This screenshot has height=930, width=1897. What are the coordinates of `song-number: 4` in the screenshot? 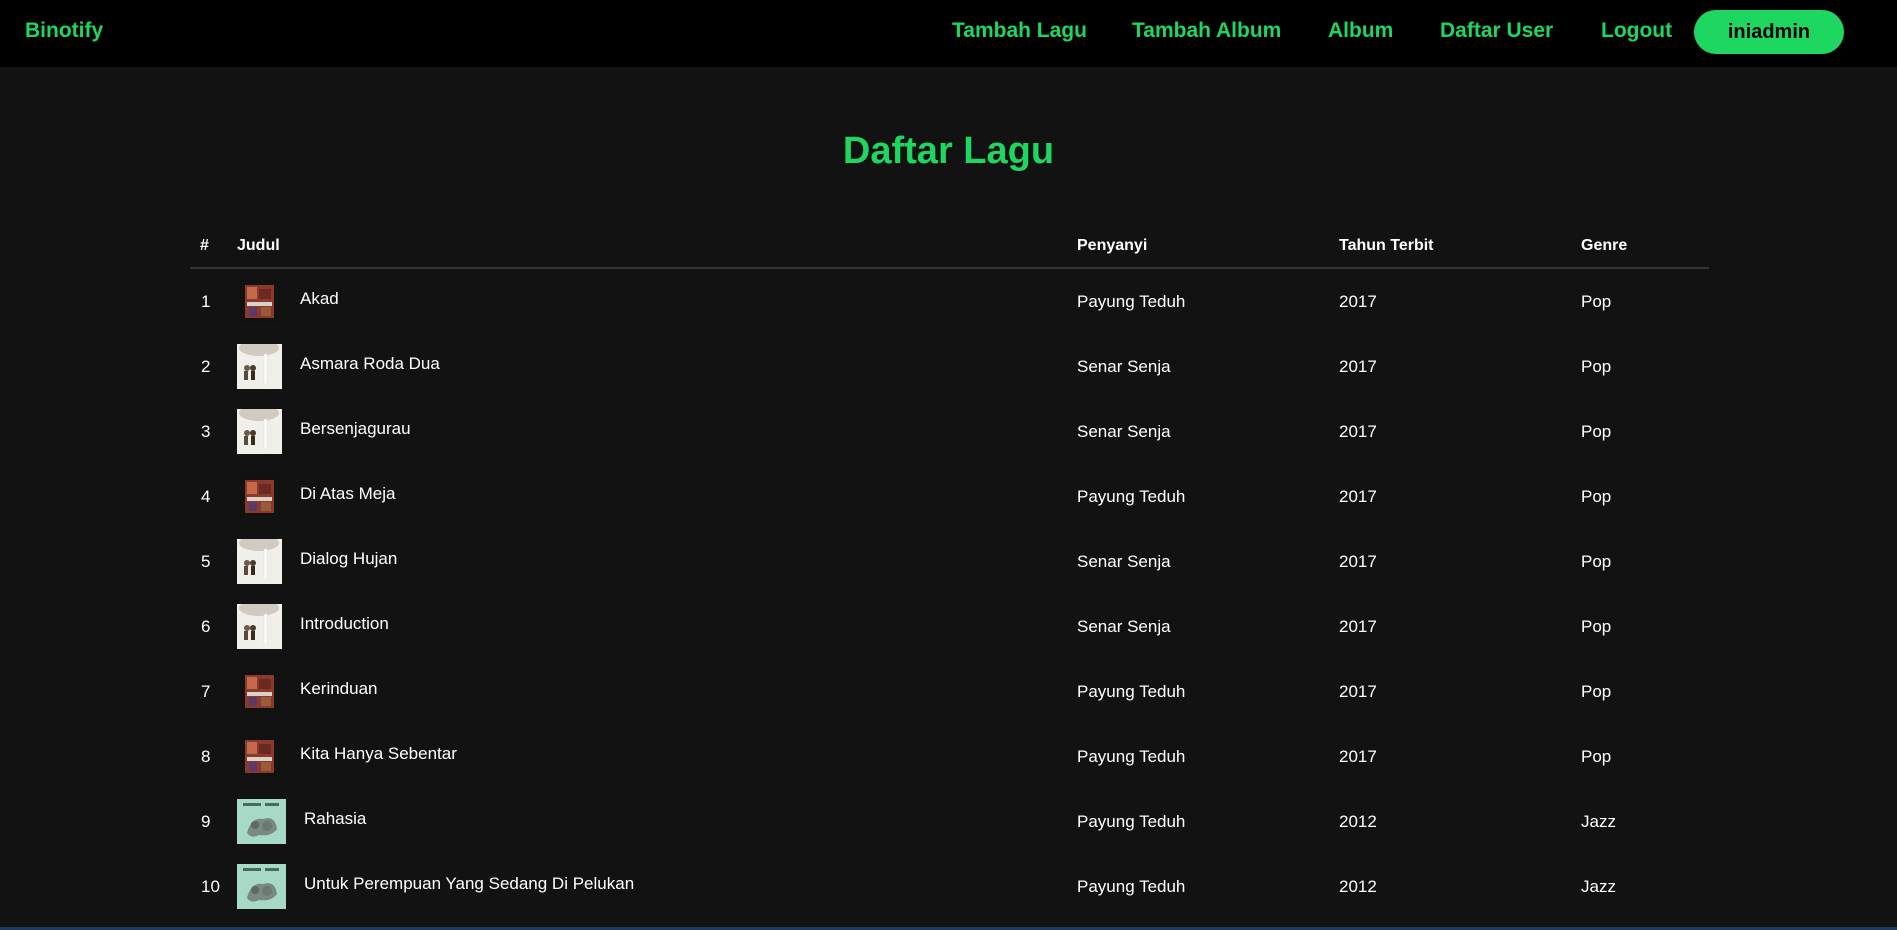 It's located at (206, 496).